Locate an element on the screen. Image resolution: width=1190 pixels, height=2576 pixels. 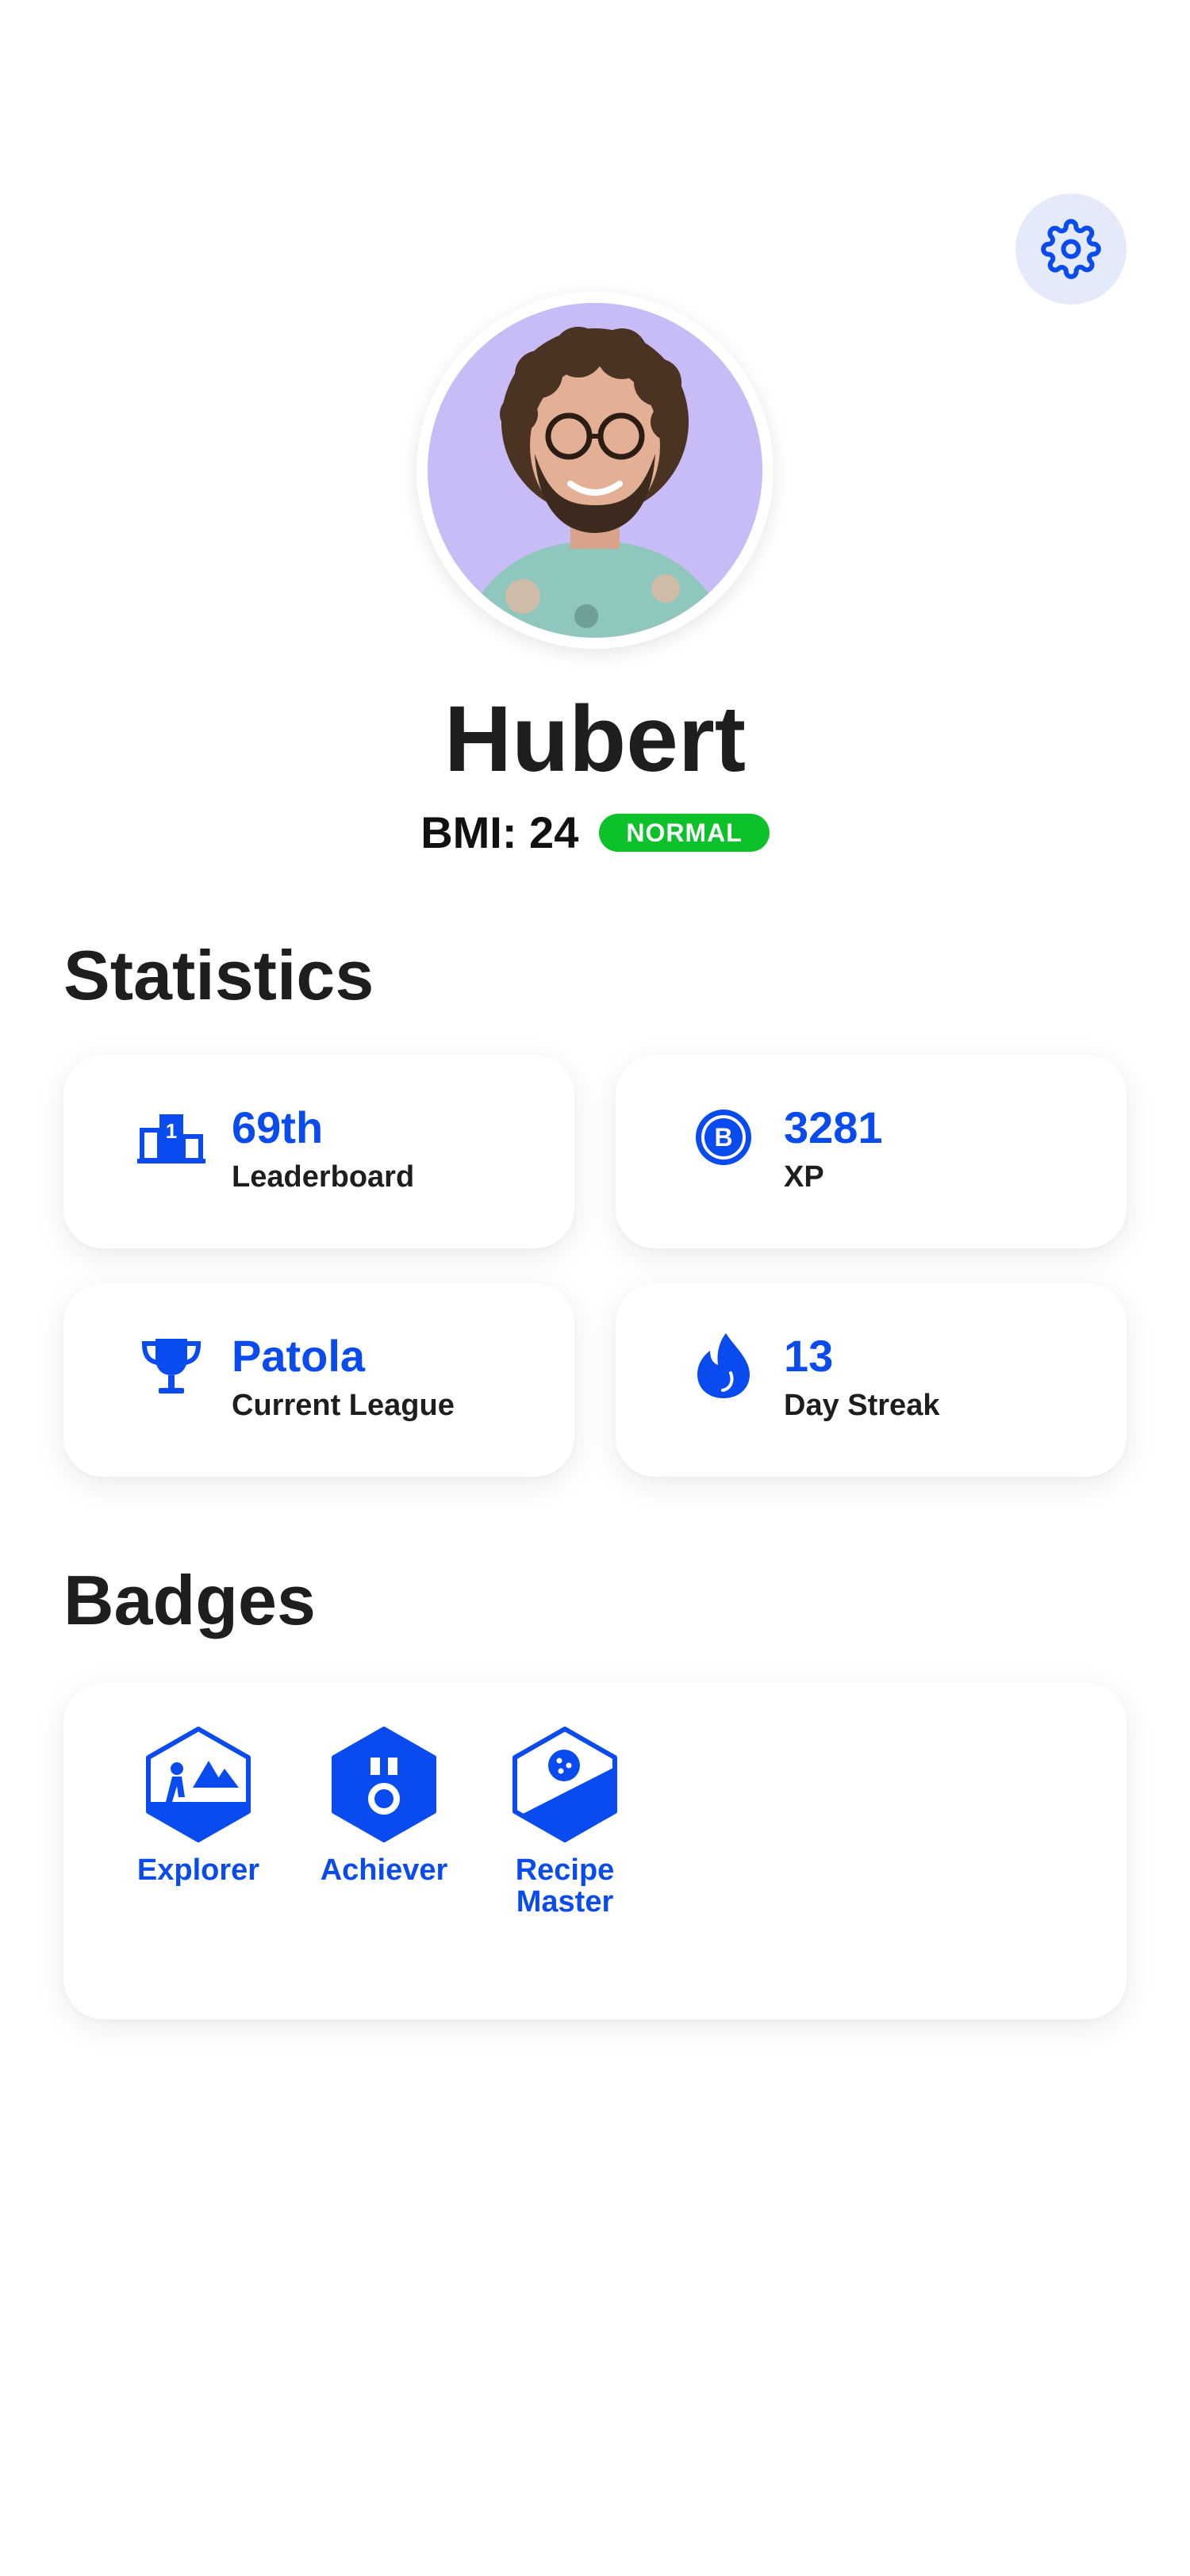
badge-explorer: Explorer is located at coordinates (198, 1806).